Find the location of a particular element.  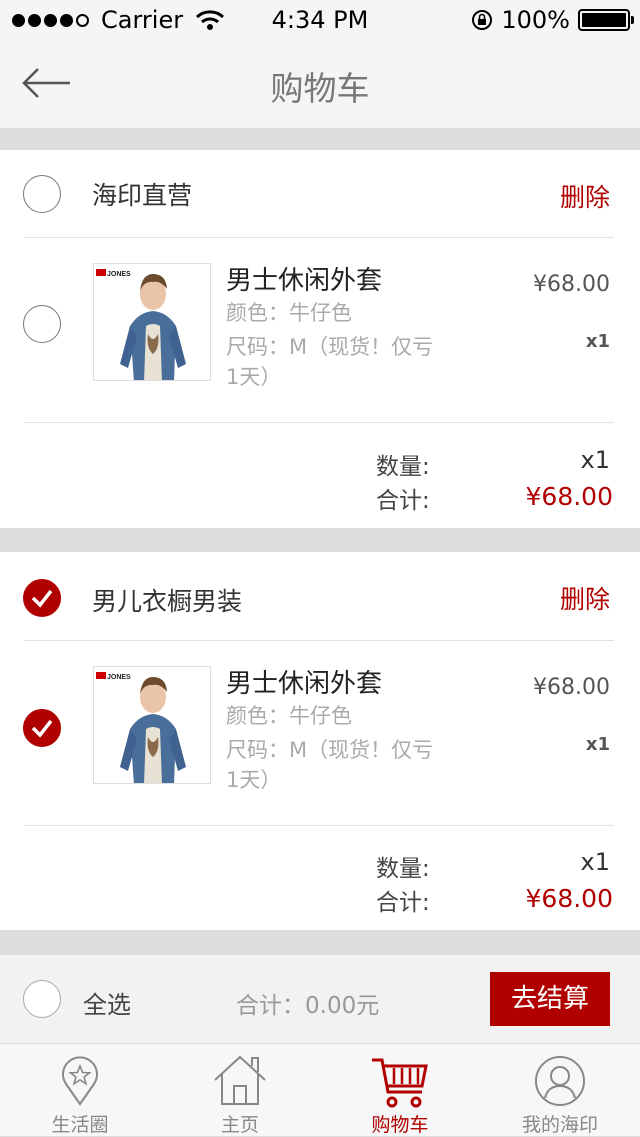

home-icon is located at coordinates (240, 1080).